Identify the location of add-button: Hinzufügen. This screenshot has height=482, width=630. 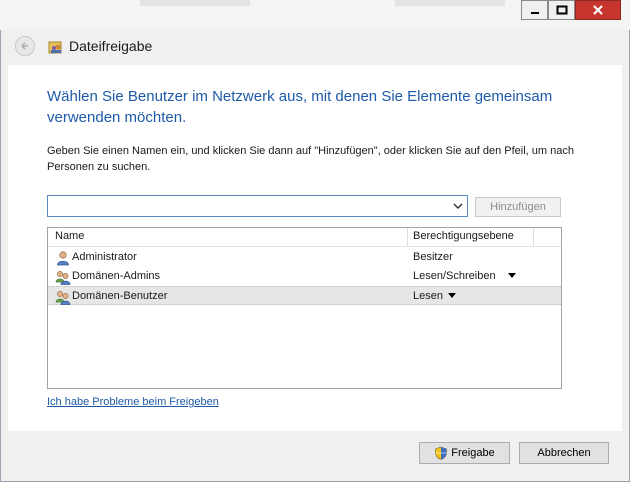
(518, 207).